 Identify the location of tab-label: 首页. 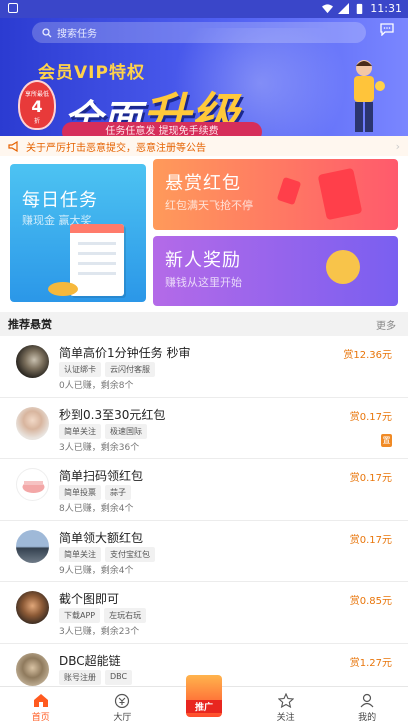
(40, 718).